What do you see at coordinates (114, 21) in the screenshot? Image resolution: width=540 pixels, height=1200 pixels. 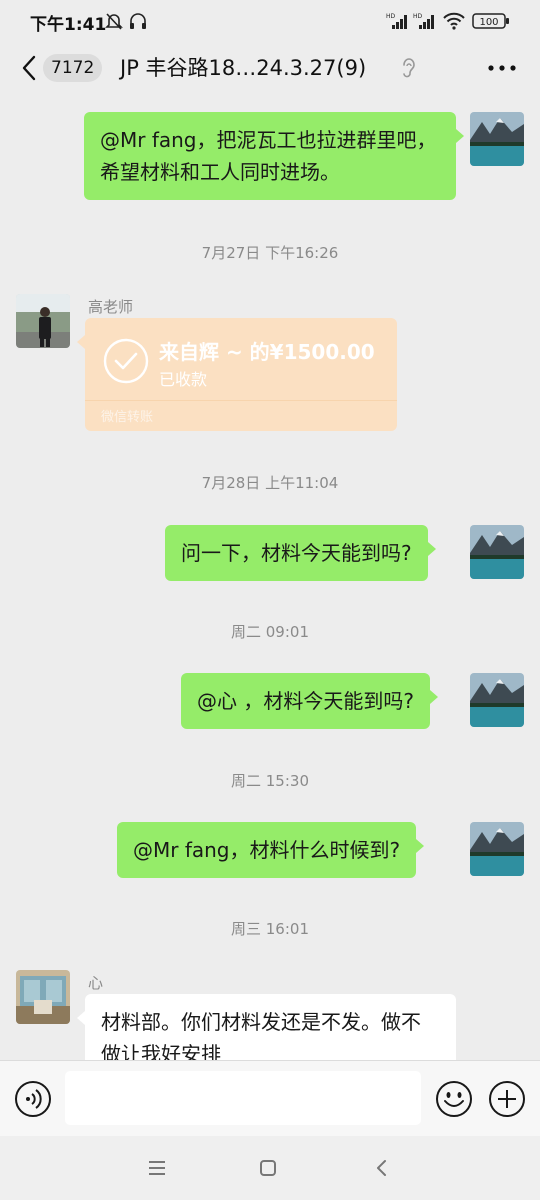 I see `alarm-off-icon` at bounding box center [114, 21].